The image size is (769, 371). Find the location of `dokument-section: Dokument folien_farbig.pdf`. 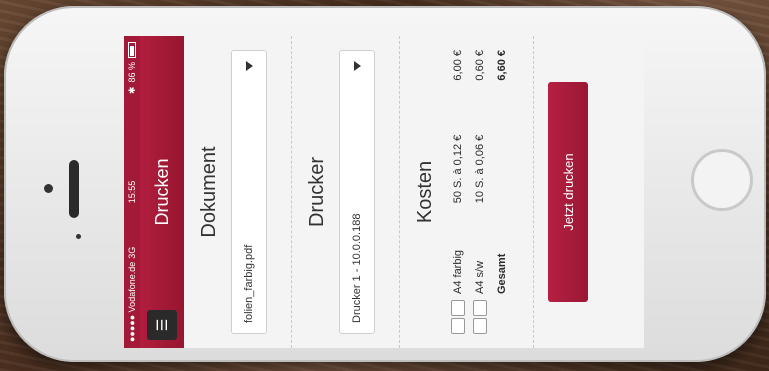

dokument-section: Dokument folien_farbig.pdf is located at coordinates (238, 192).